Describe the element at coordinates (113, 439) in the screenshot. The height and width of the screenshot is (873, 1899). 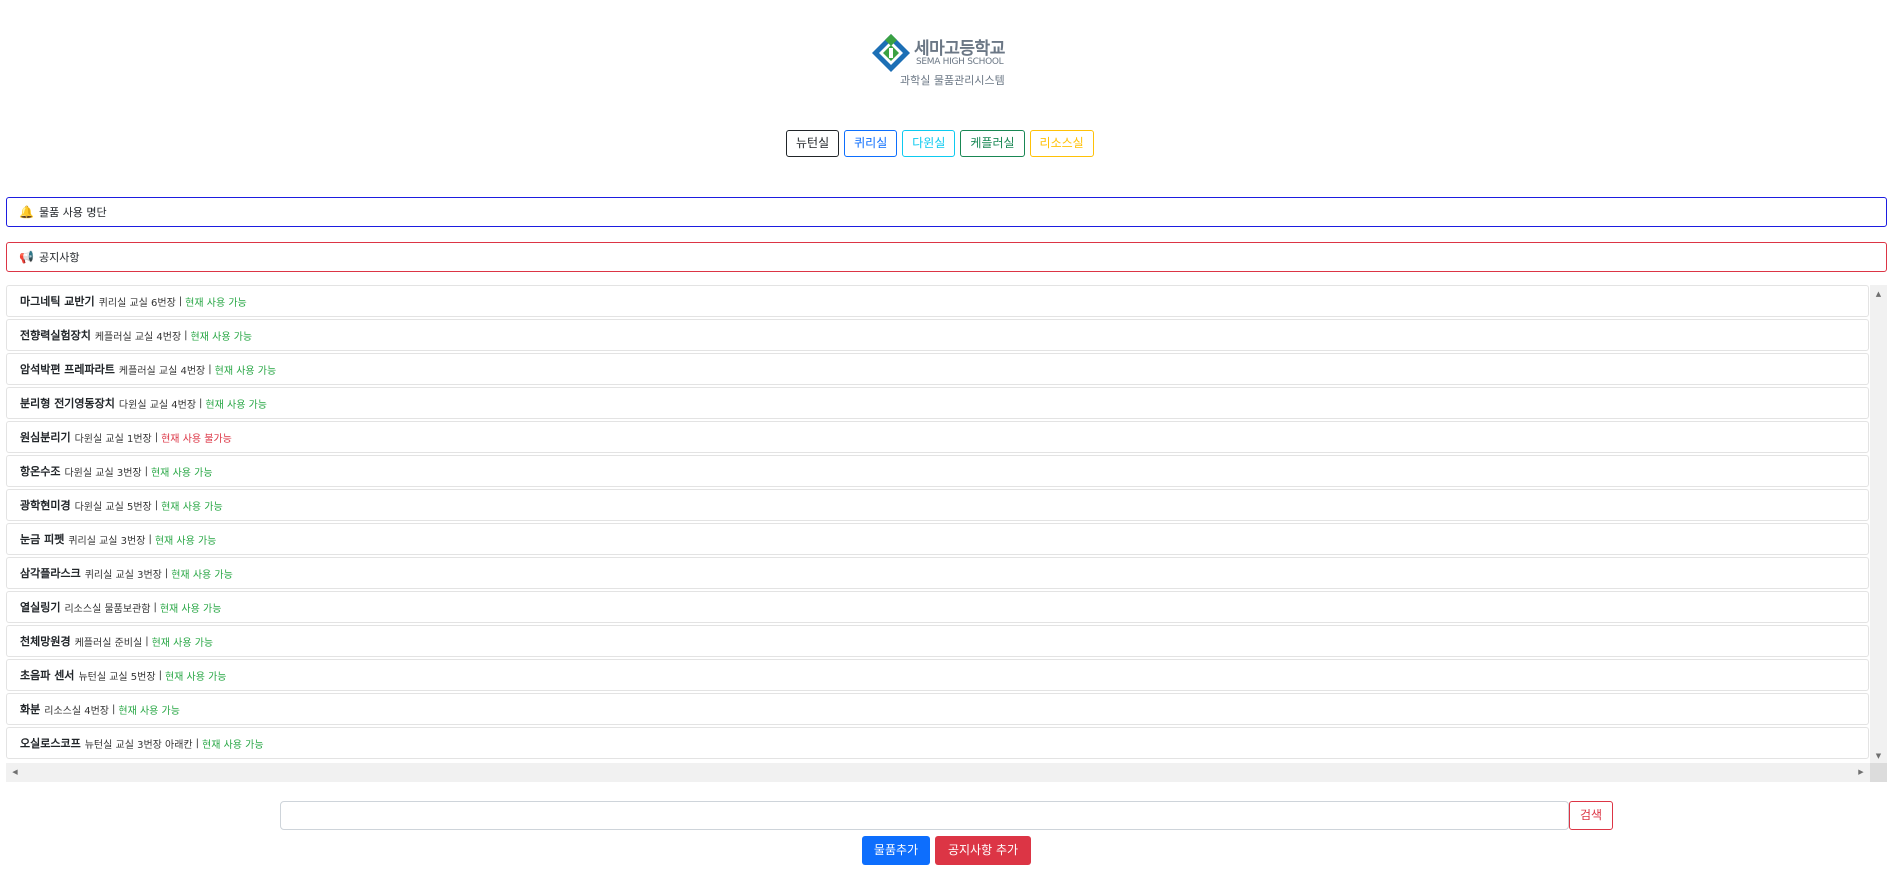
I see `item-location: 다윈실 교실 1번장` at that location.